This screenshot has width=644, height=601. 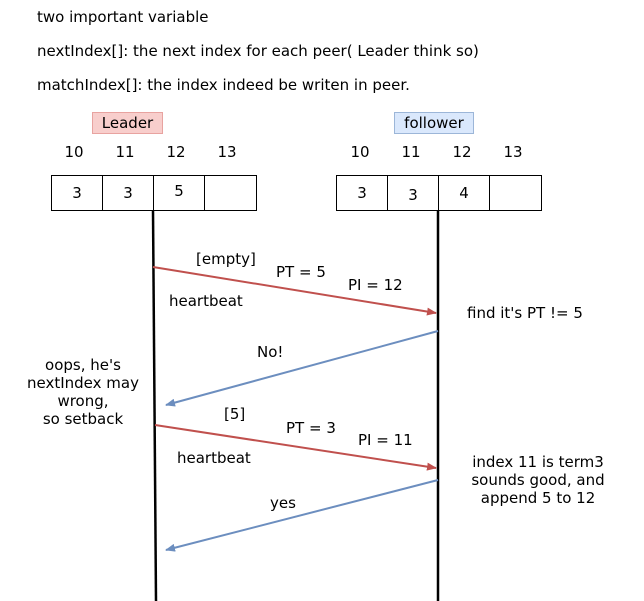 What do you see at coordinates (385, 440) in the screenshot?
I see `msg2-pi-label: PI = 11` at bounding box center [385, 440].